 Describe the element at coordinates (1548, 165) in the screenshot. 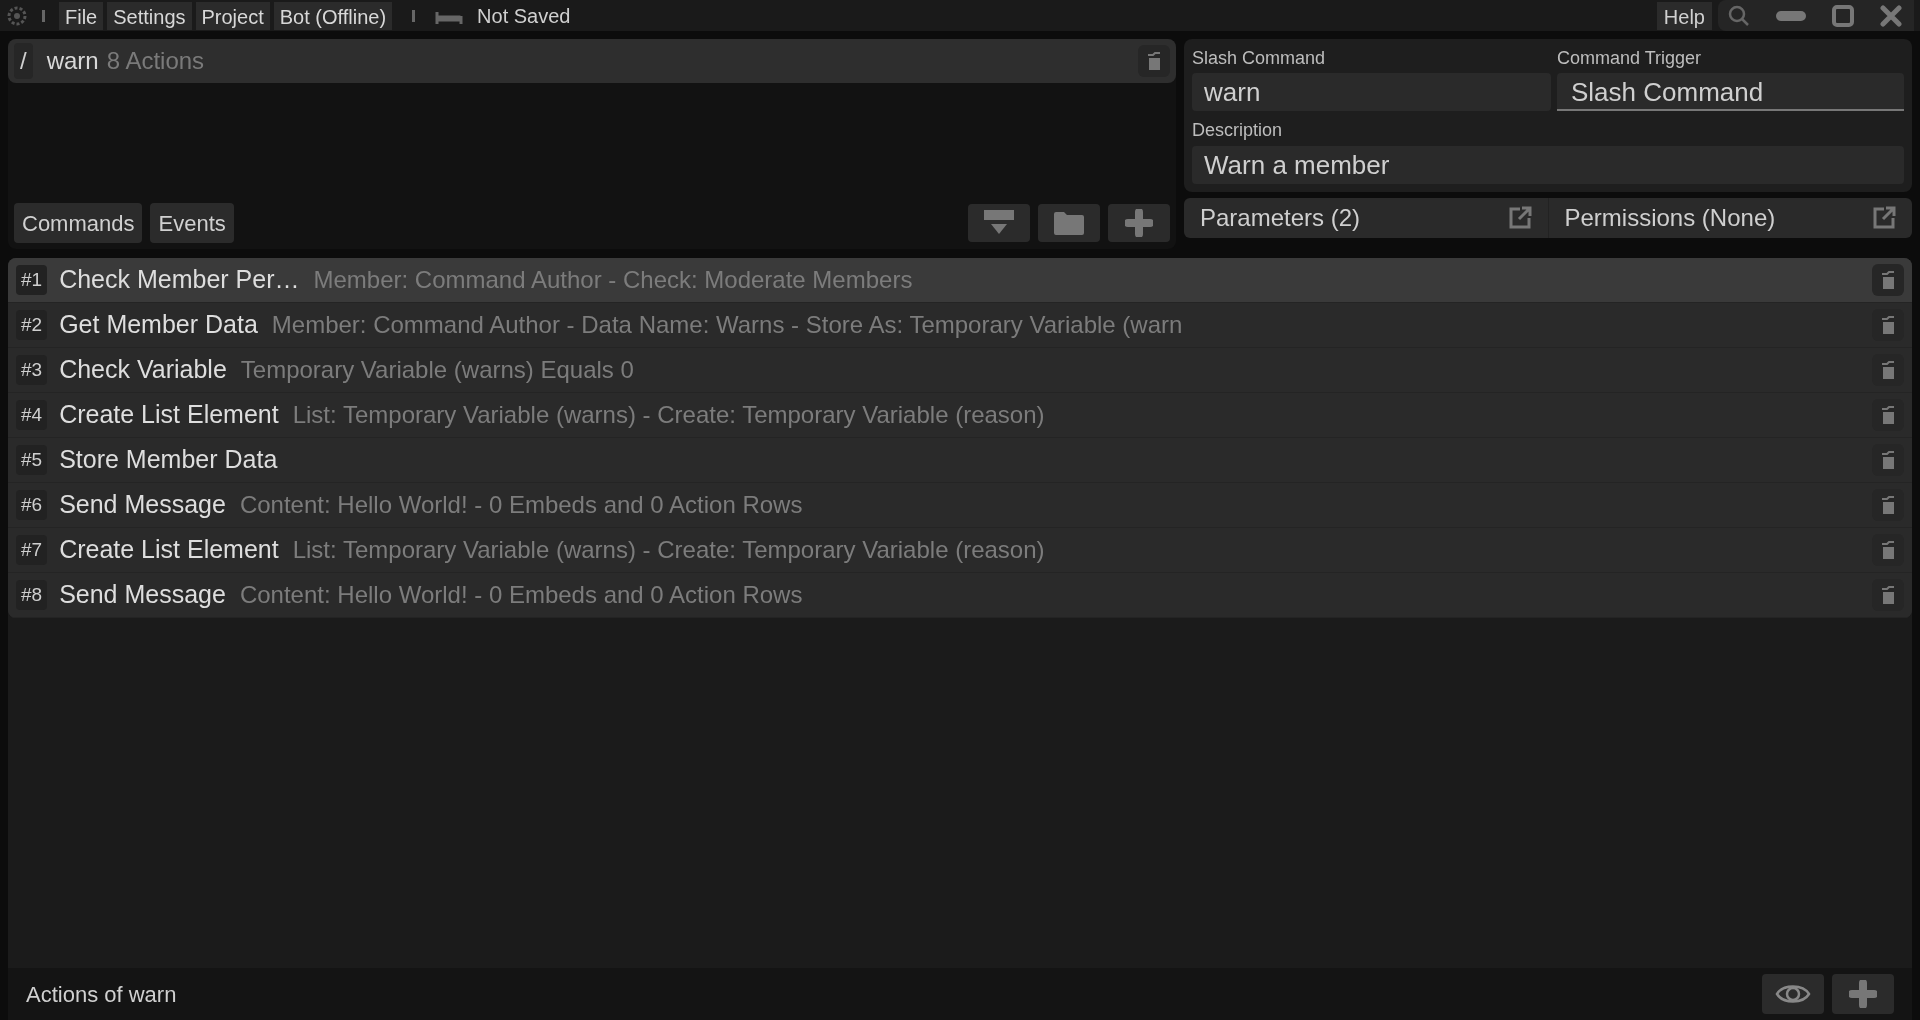

I see `description-field: Warn a member` at that location.